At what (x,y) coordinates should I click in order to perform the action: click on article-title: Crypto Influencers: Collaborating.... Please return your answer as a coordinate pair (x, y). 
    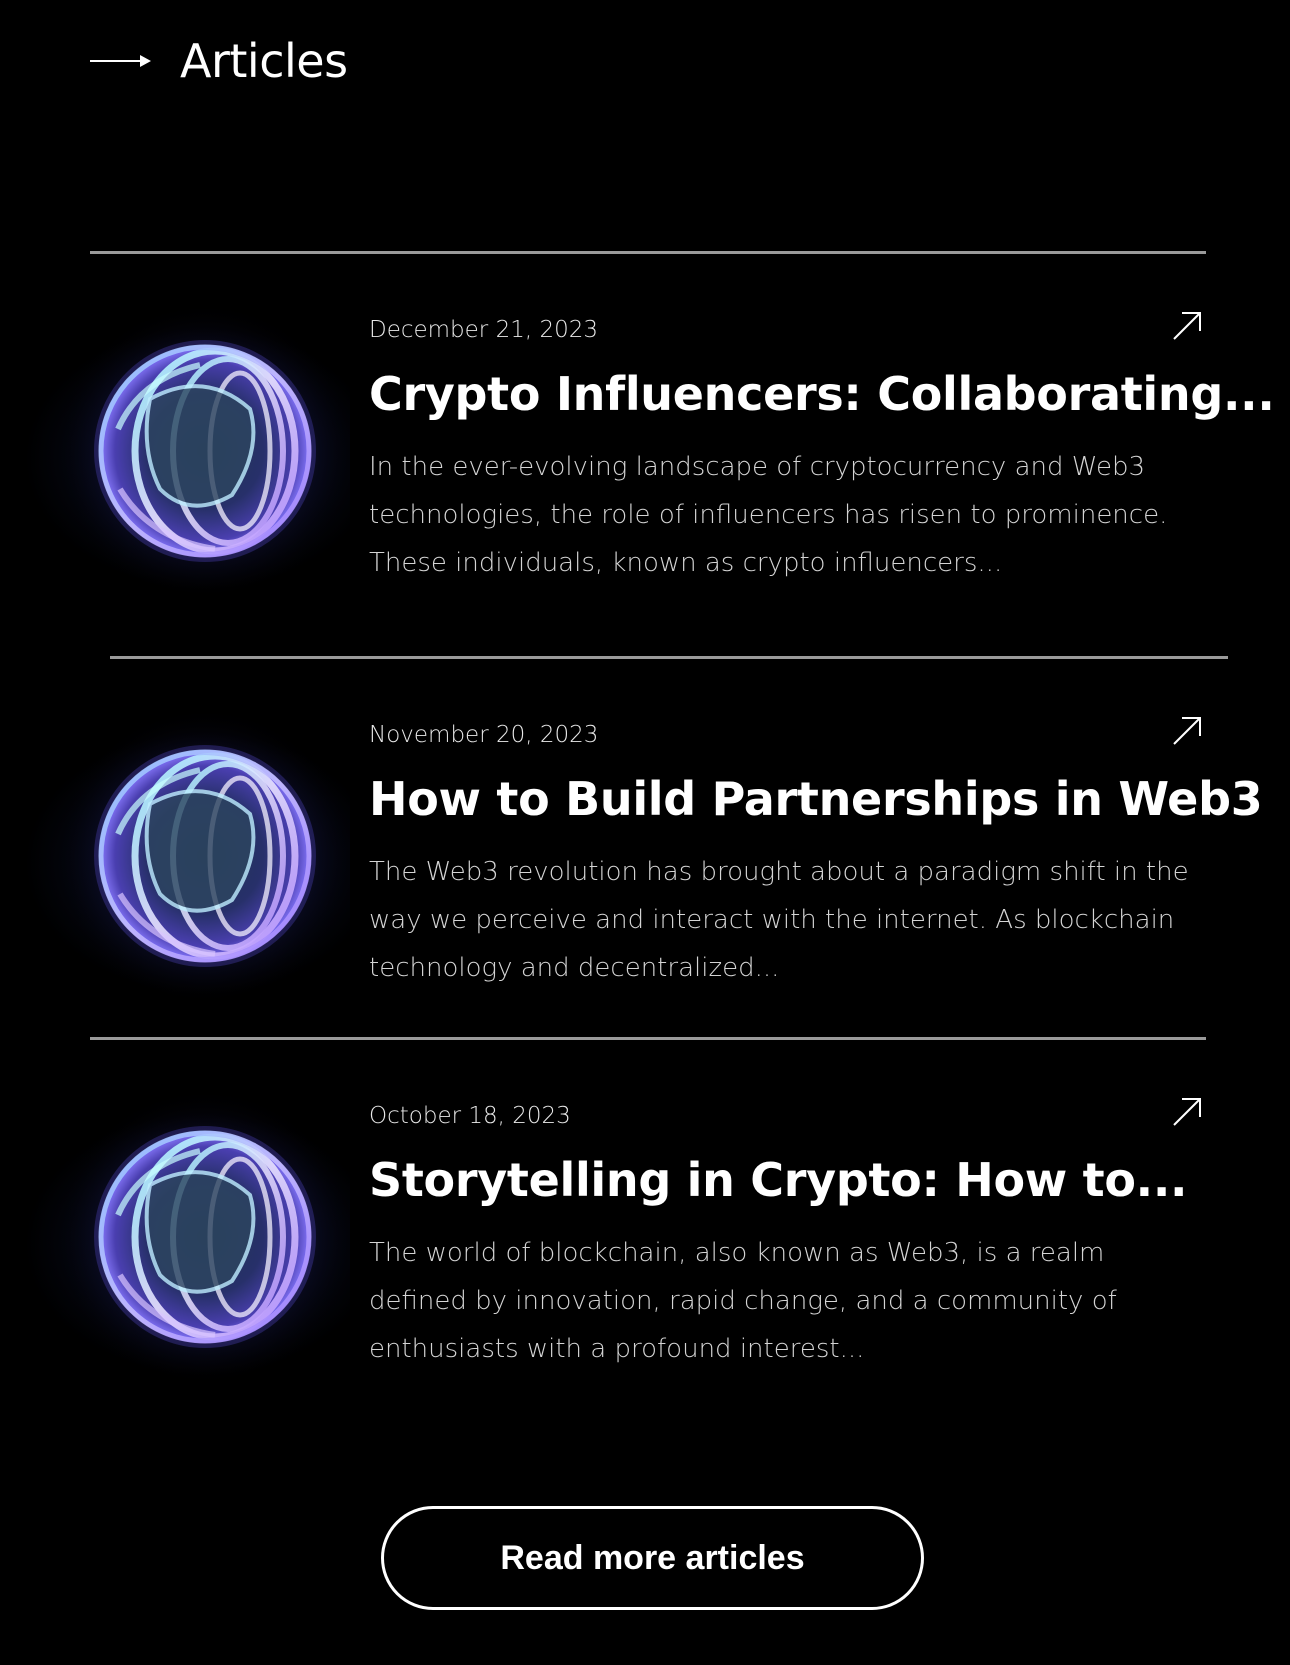
    Looking at the image, I should click on (822, 394).